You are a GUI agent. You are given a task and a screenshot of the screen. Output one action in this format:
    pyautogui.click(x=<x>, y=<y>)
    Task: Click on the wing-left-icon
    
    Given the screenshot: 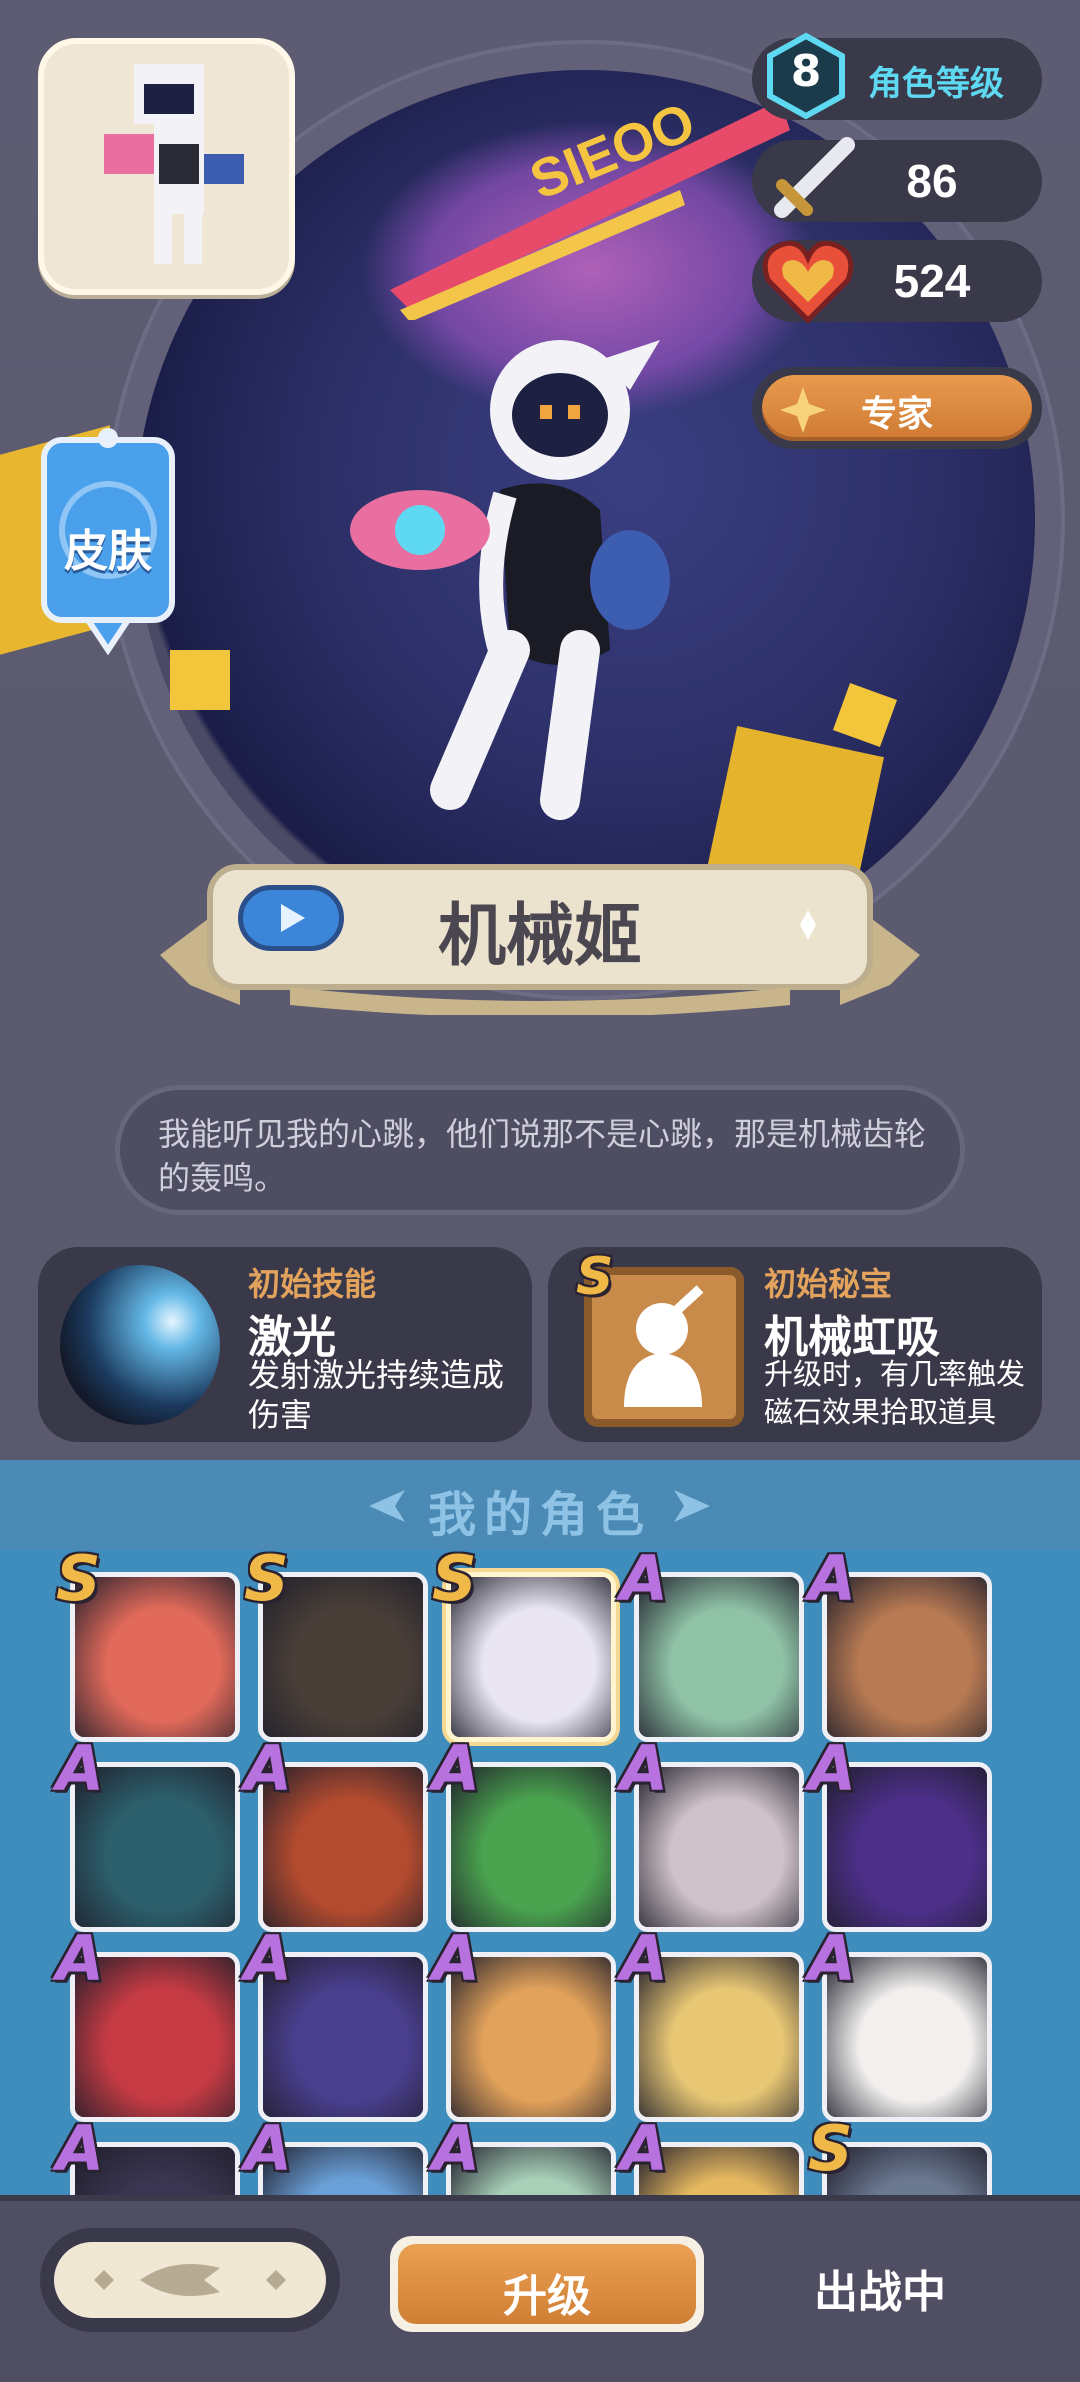 What is the action you would take?
    pyautogui.click(x=387, y=1506)
    